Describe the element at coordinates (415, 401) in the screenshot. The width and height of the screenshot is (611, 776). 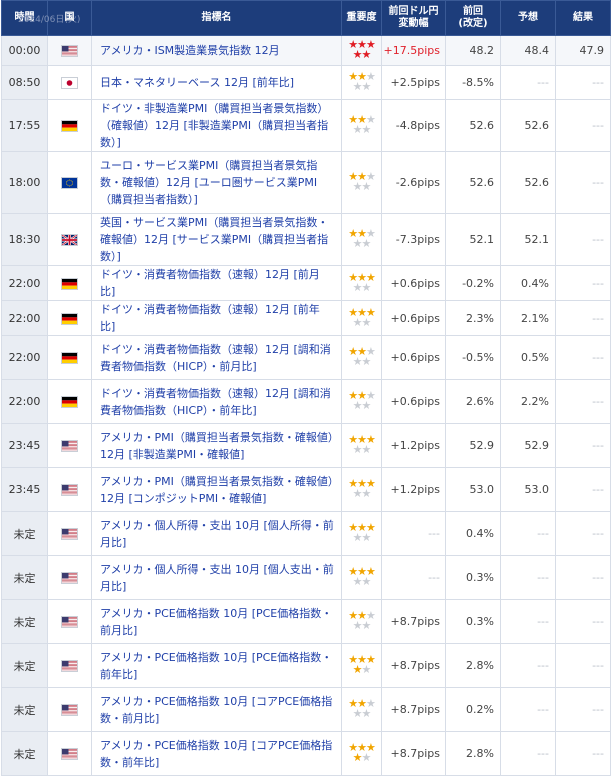
I see `pips-text: +0.6pips` at that location.